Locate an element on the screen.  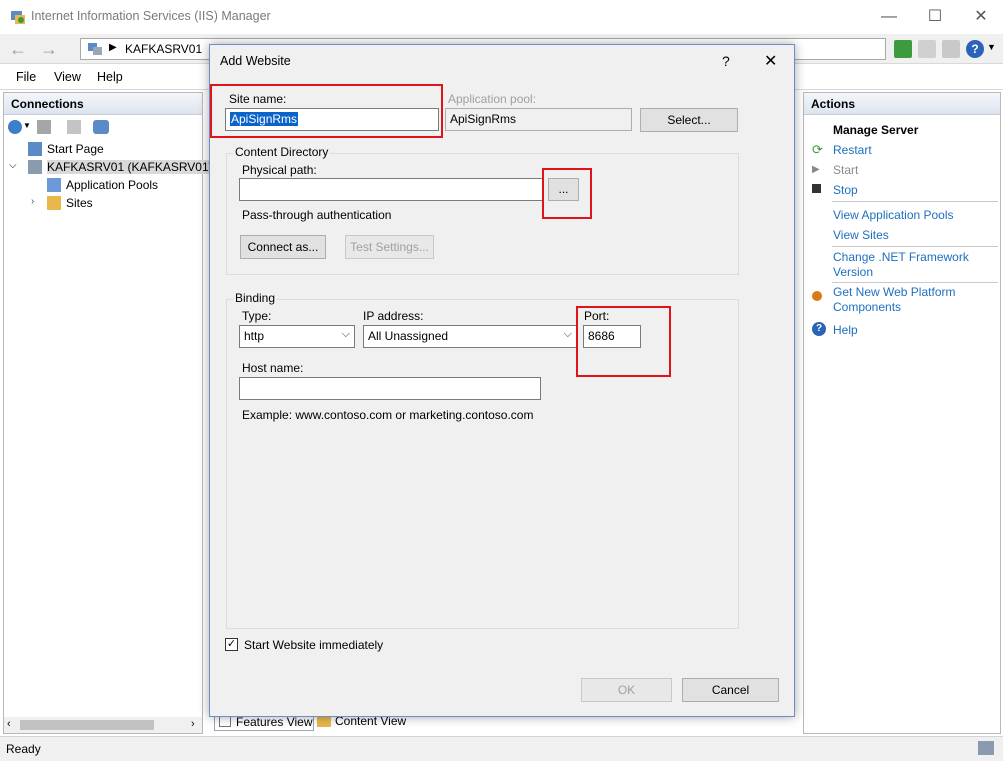
app-pools-icon is located at coordinates (54, 185).